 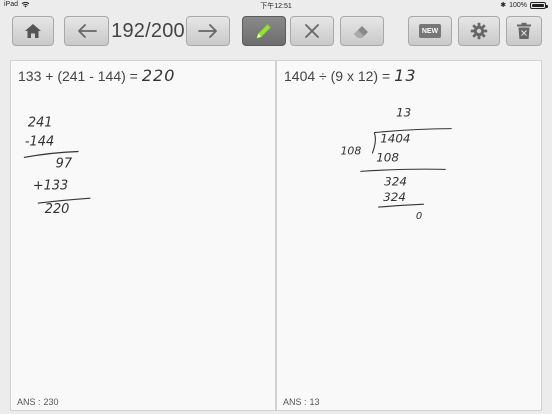 I want to click on pencil-icon, so click(x=264, y=31).